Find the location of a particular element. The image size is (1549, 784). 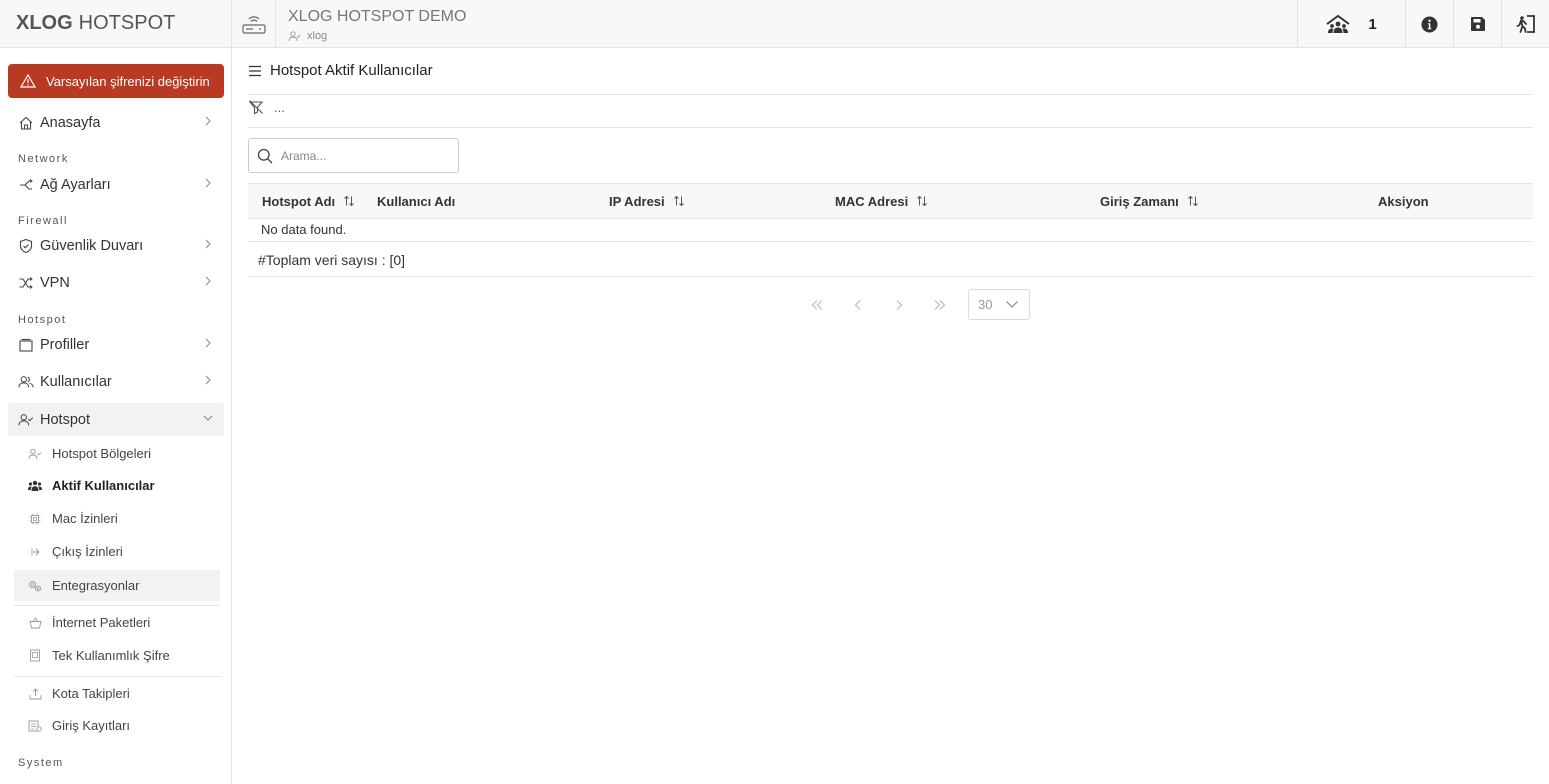

shuffle-icon is located at coordinates (26, 283).